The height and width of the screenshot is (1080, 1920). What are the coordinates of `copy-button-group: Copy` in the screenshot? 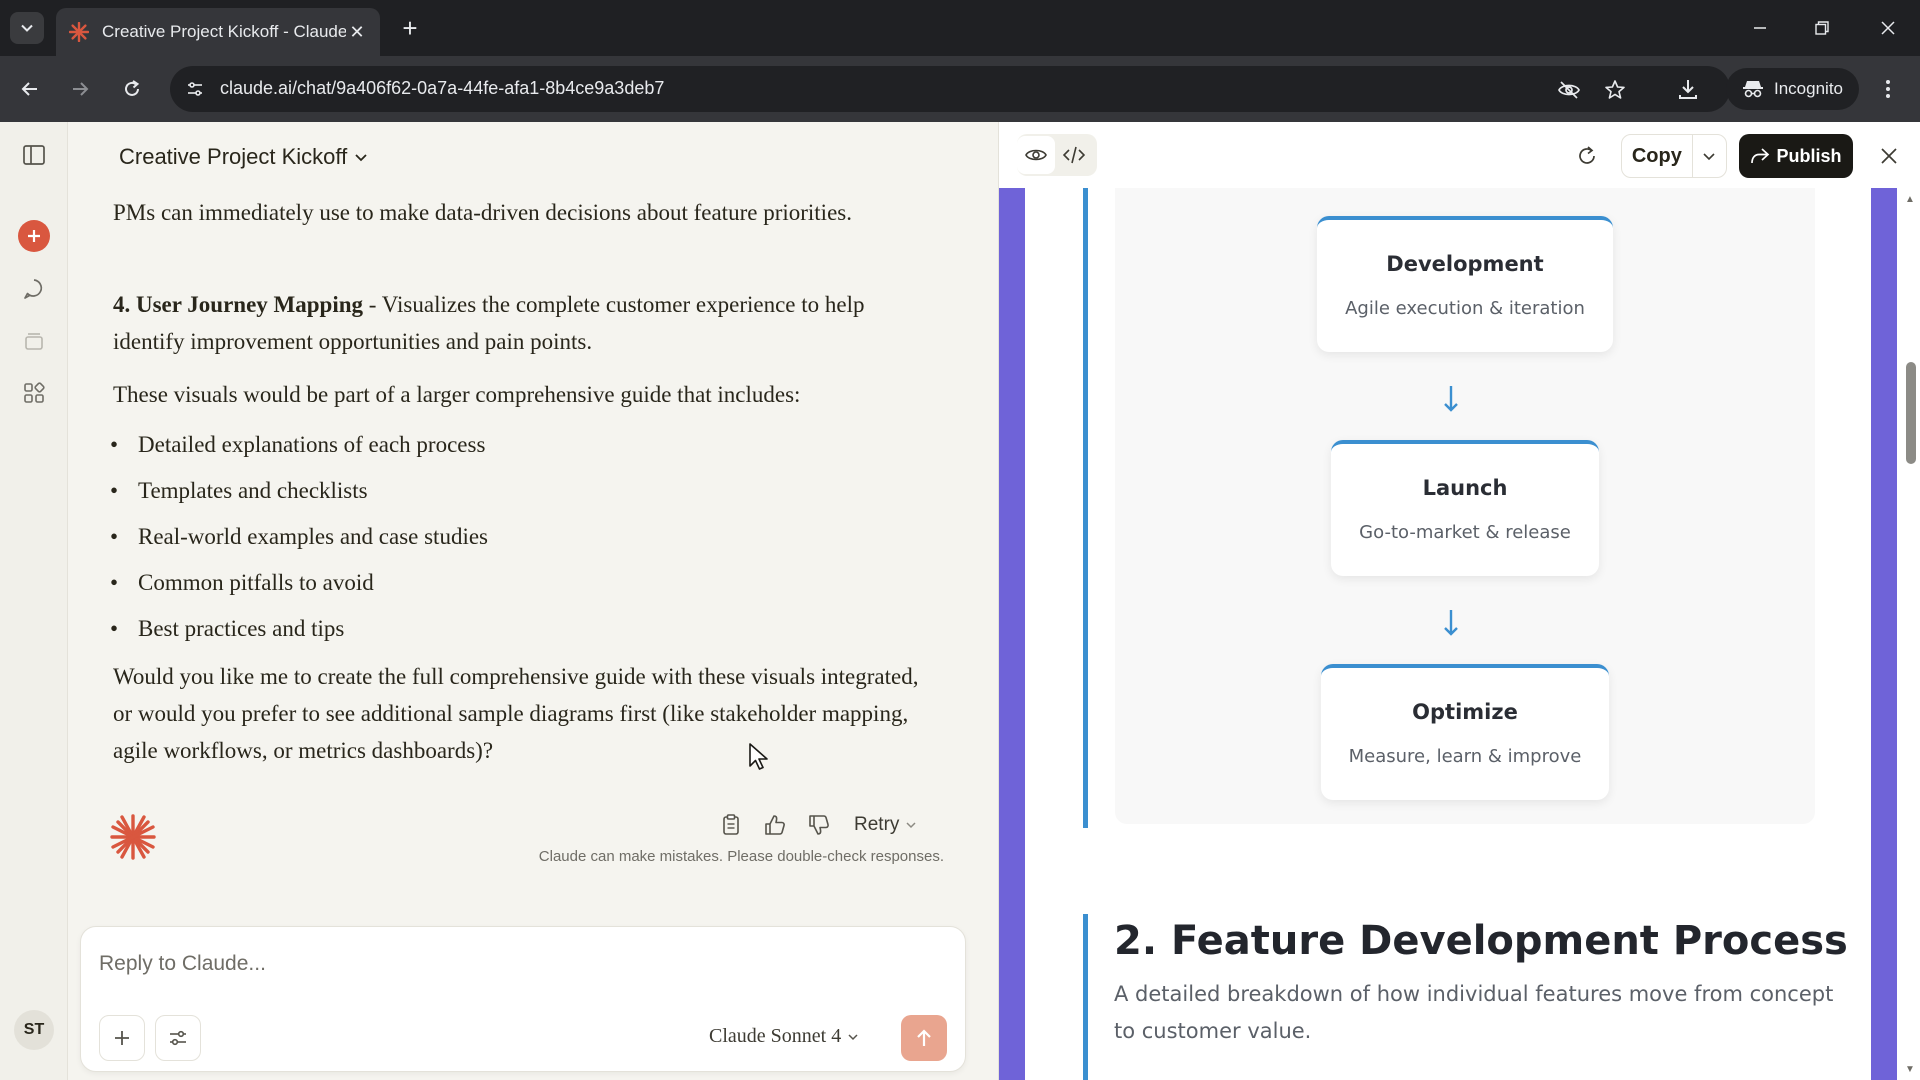 It's located at (1674, 156).